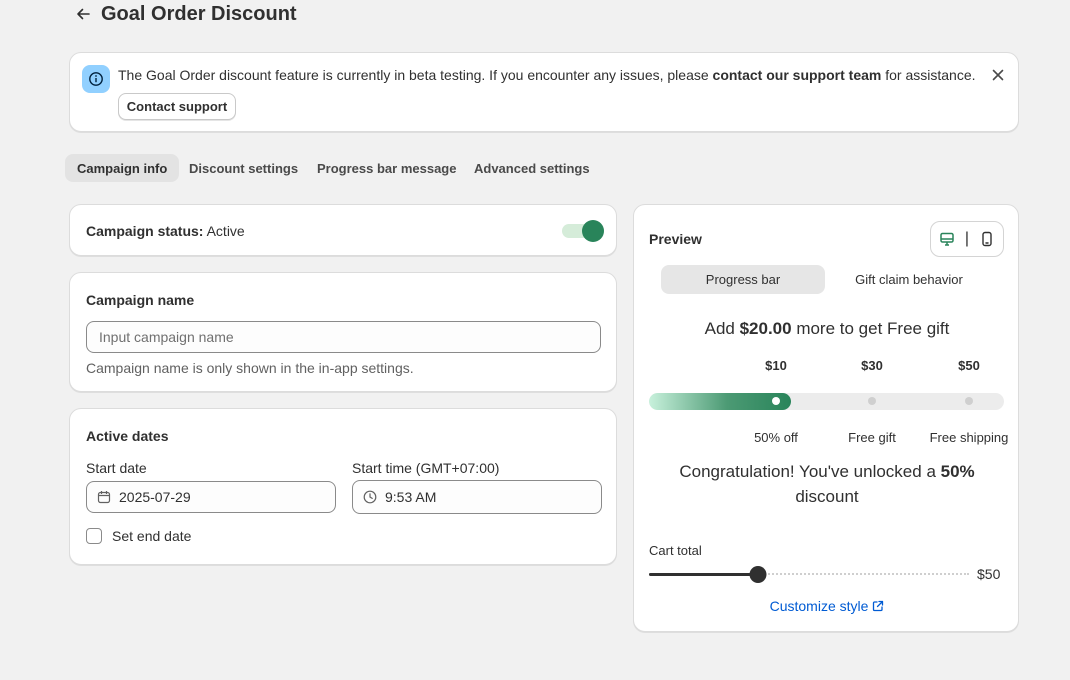  Describe the element at coordinates (94, 536) in the screenshot. I see `set-end-date-checkbox` at that location.